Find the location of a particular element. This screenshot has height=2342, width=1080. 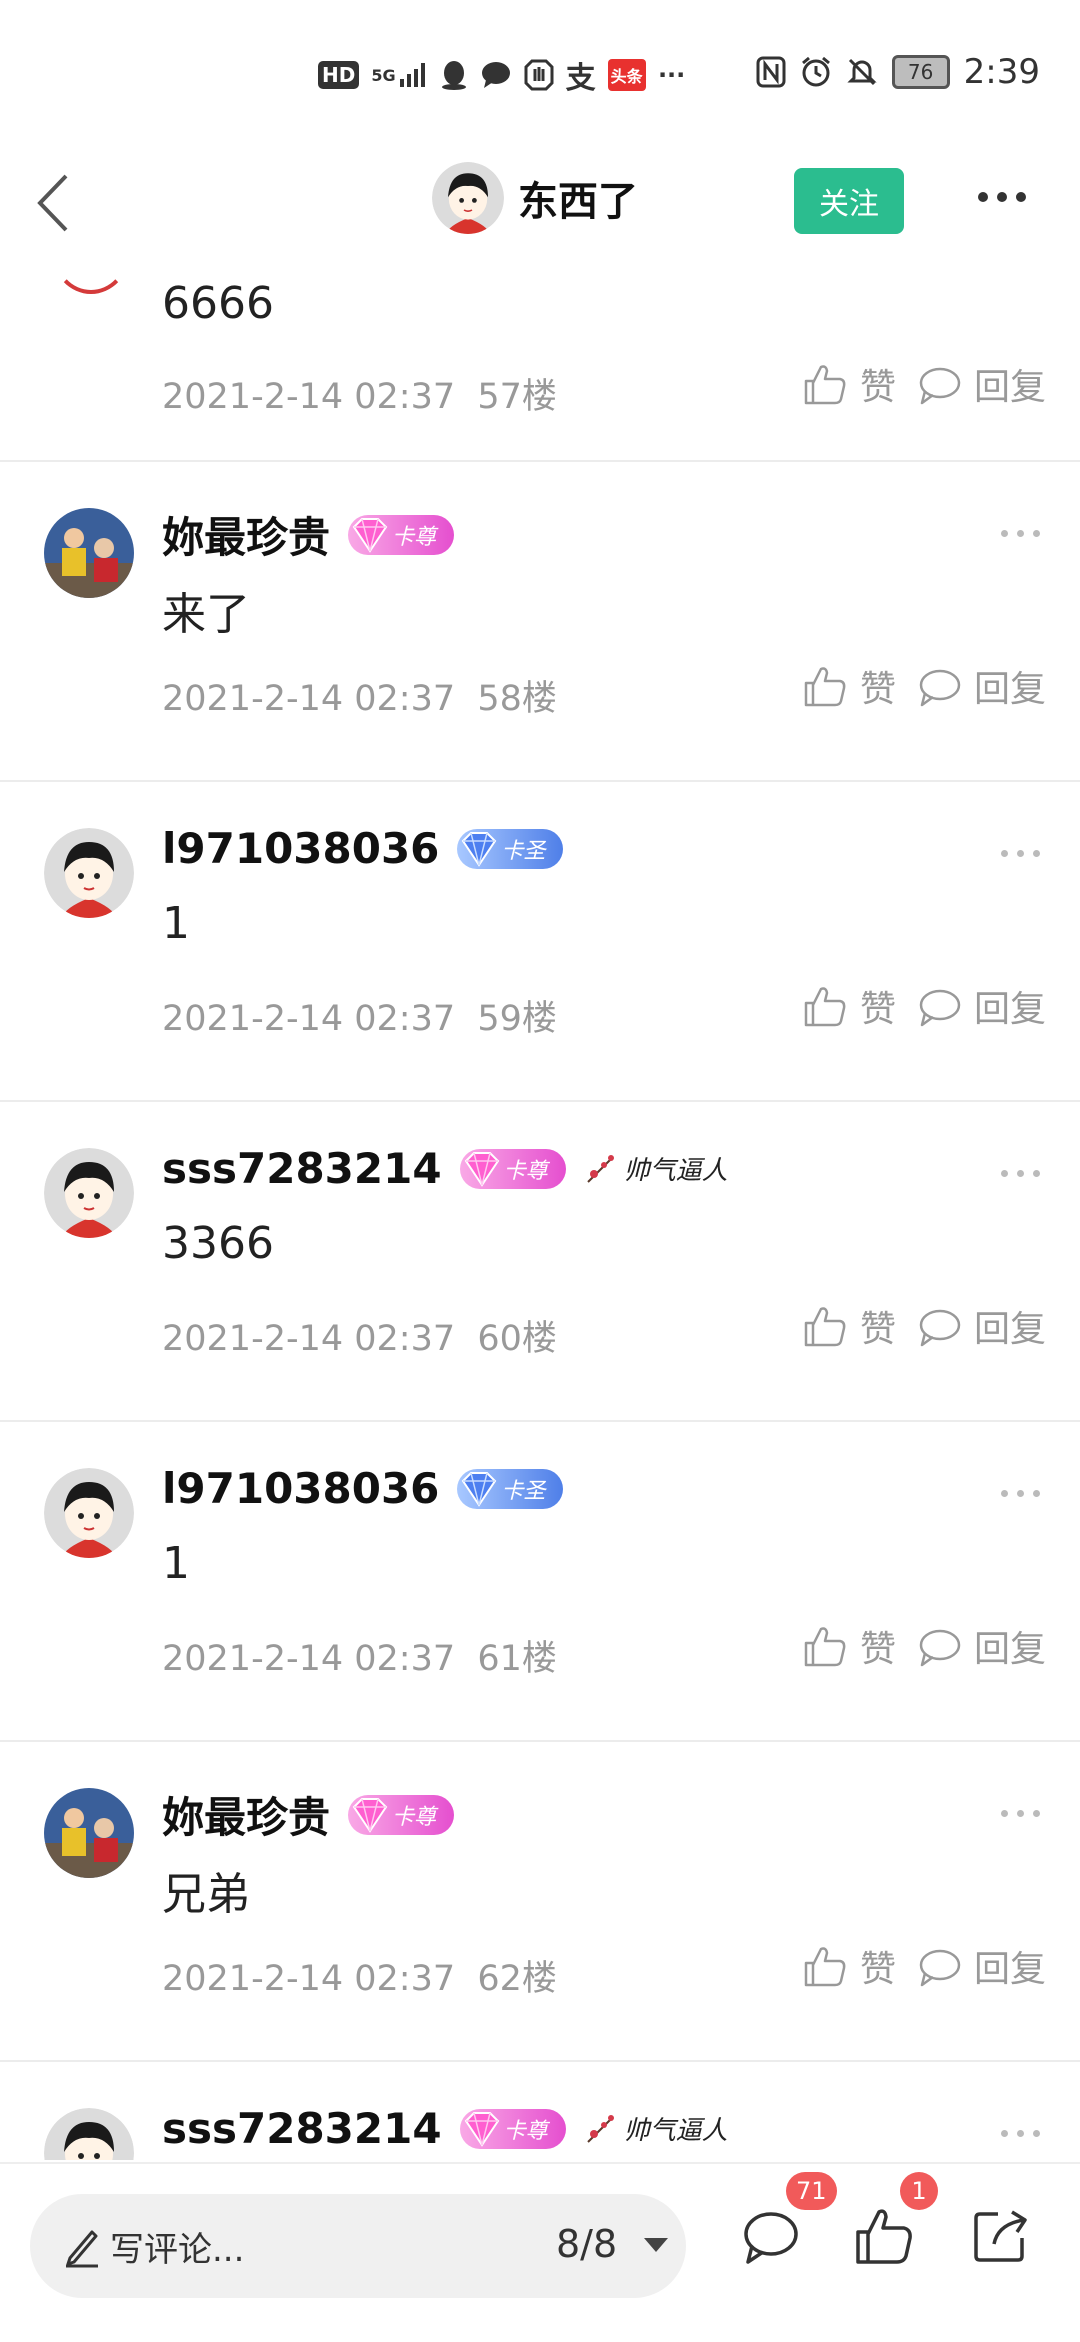

share-button is located at coordinates (1000, 2236).